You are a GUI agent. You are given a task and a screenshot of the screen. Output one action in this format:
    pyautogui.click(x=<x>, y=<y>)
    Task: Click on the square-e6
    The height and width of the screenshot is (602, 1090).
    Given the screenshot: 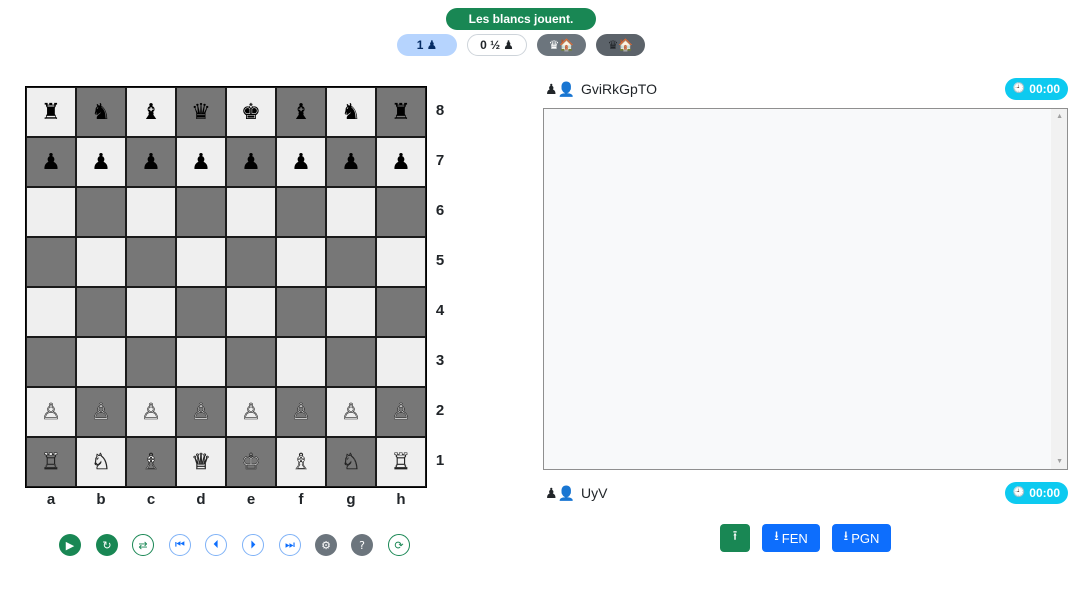 What is the action you would take?
    pyautogui.click(x=251, y=212)
    